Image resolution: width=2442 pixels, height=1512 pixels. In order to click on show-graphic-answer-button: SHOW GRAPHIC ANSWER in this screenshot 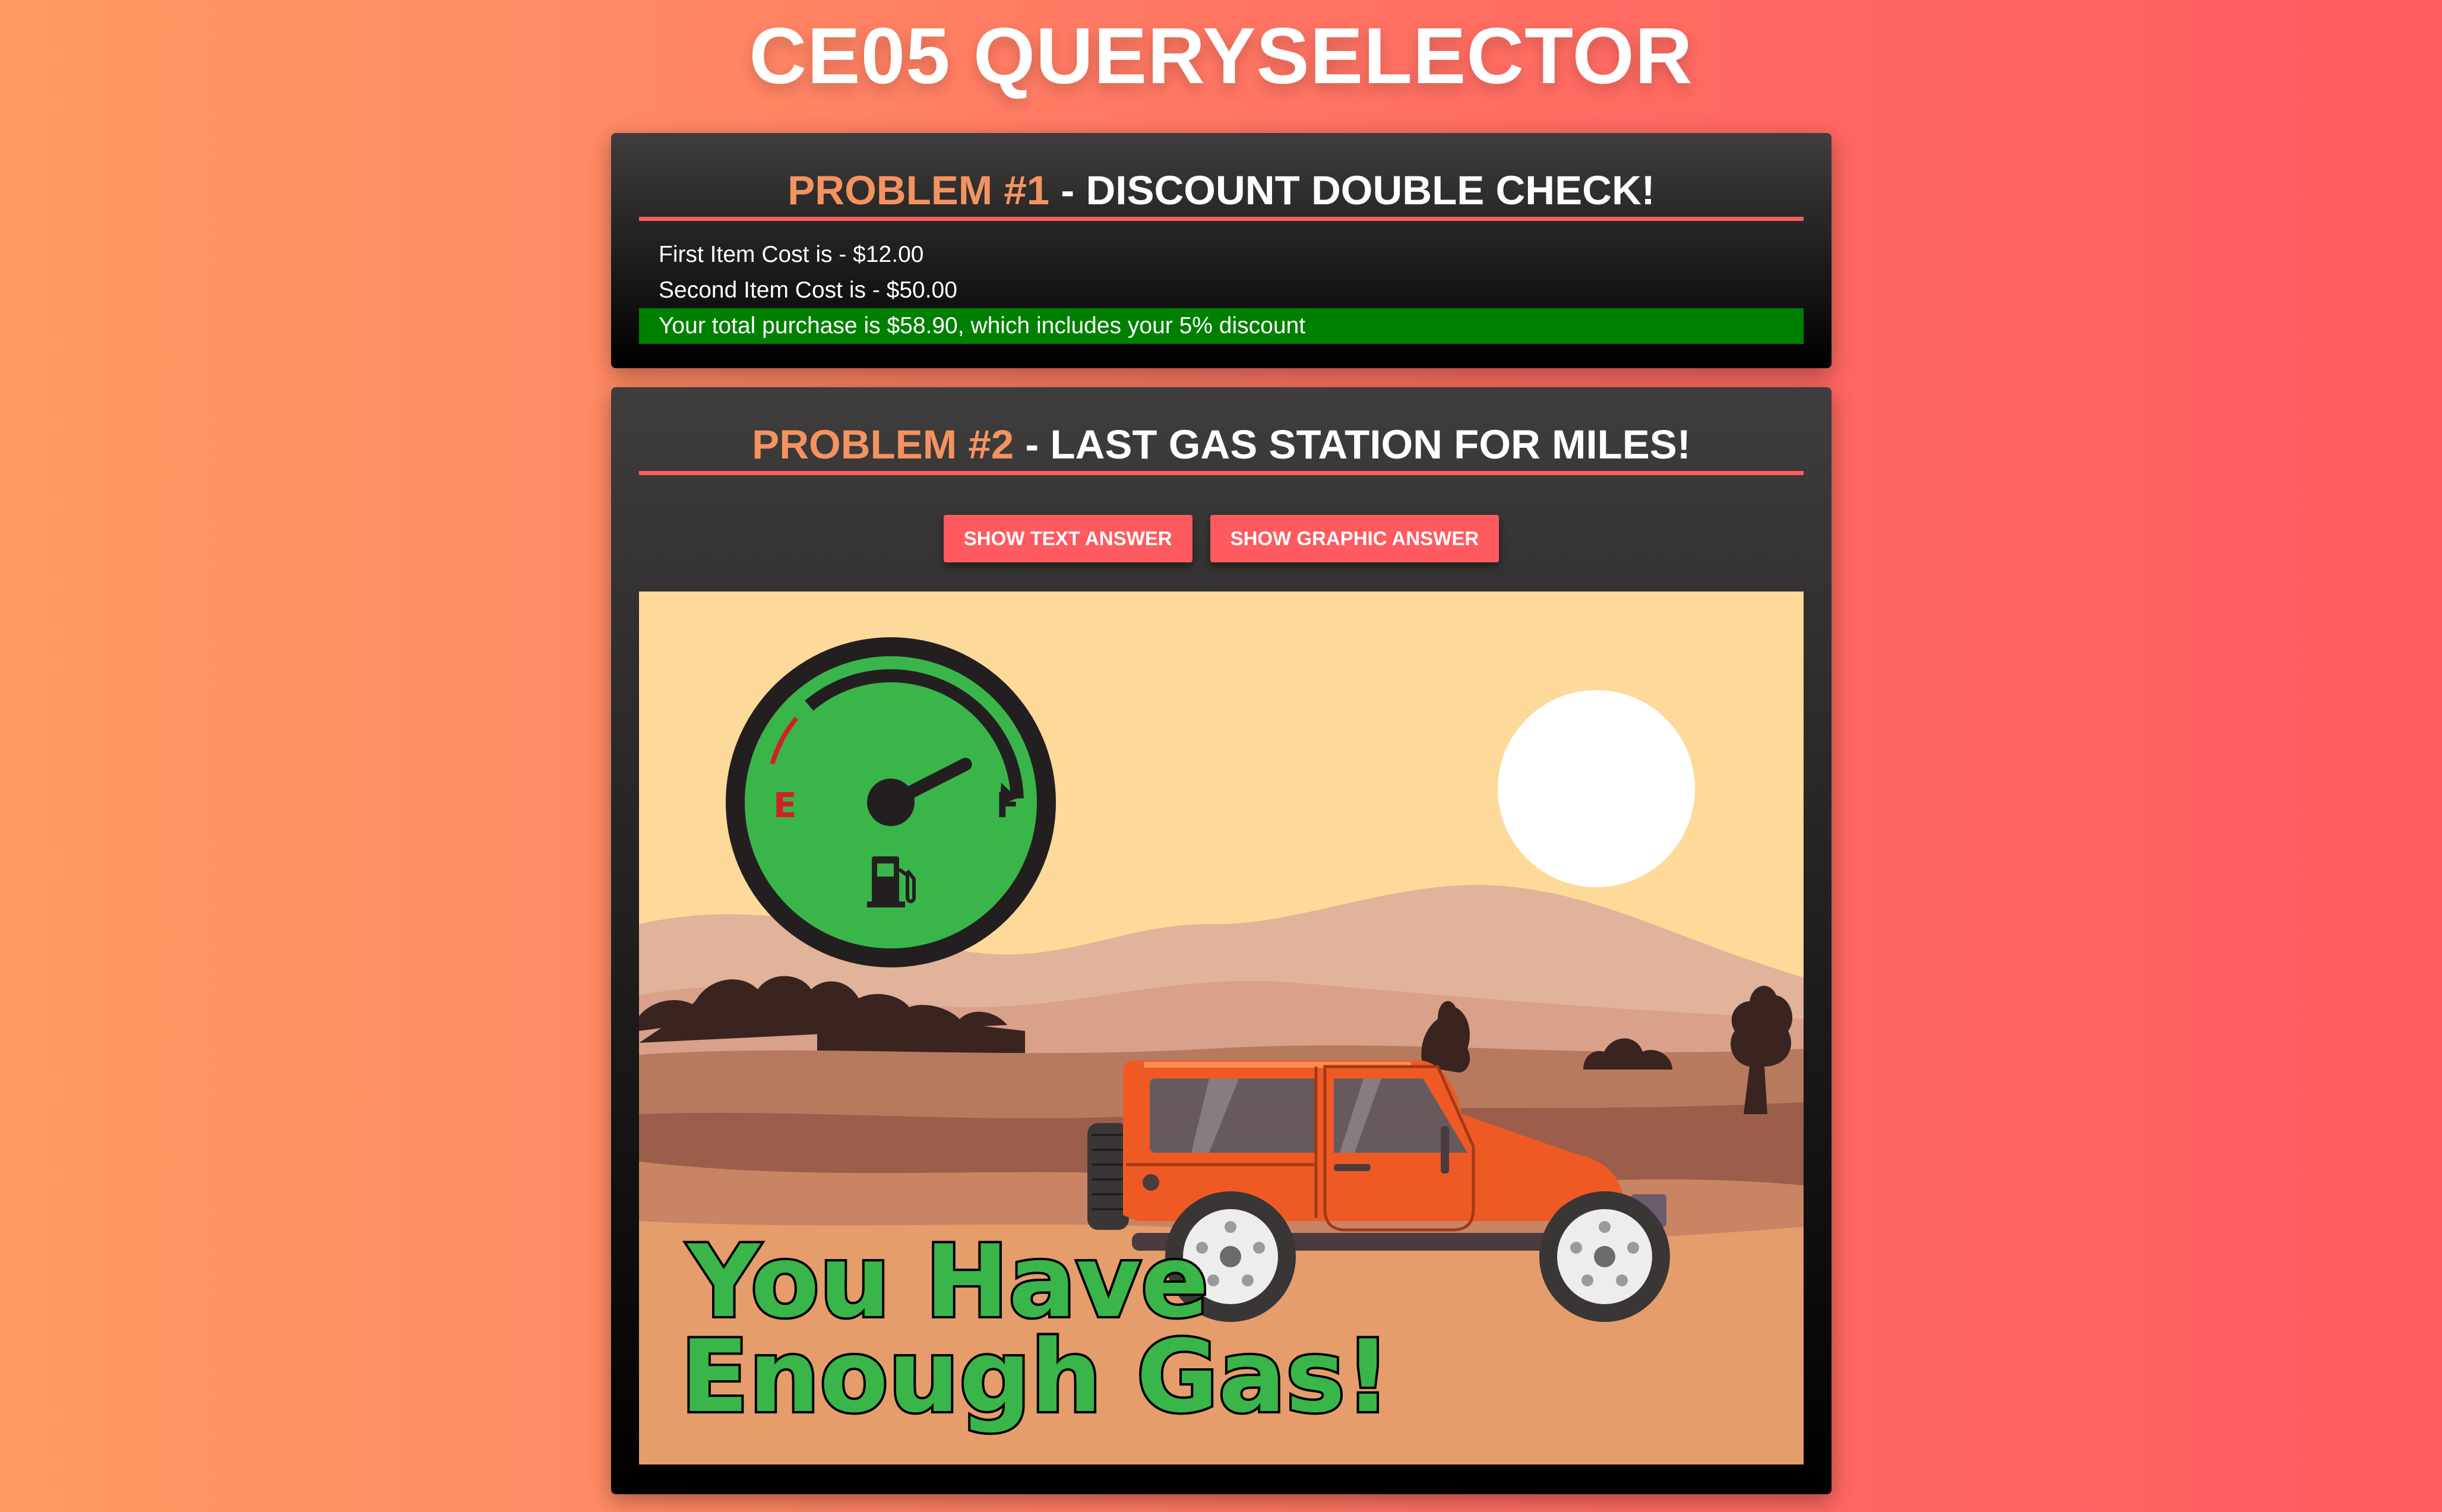, I will do `click(1355, 538)`.